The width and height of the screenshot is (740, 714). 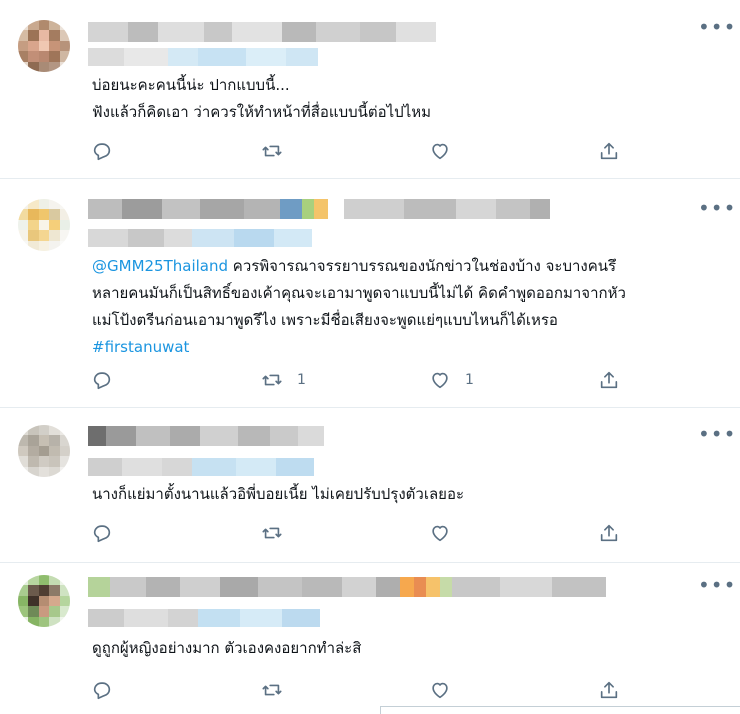 What do you see at coordinates (469, 380) in the screenshot?
I see `like-count: 1` at bounding box center [469, 380].